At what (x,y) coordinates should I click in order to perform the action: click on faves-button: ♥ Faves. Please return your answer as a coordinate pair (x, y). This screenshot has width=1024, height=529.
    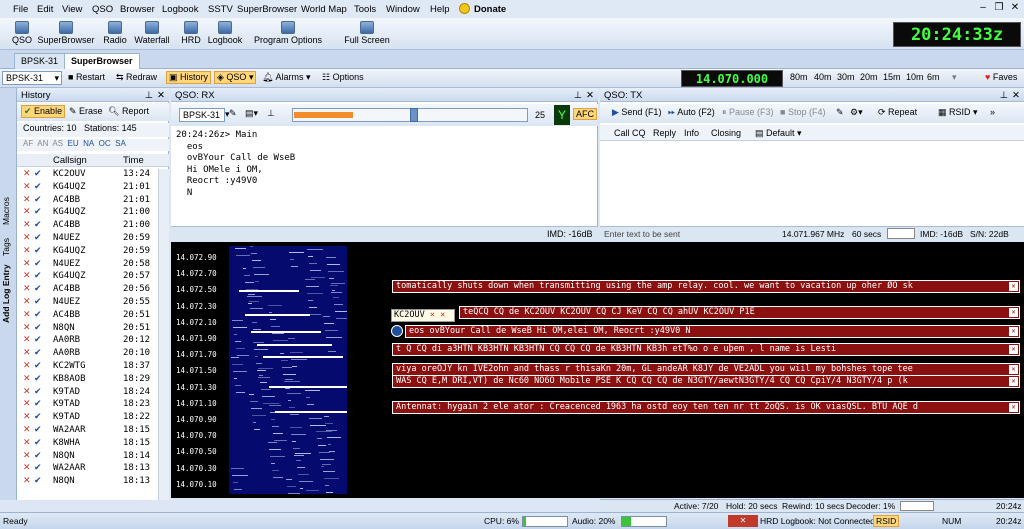
    Looking at the image, I should click on (1001, 77).